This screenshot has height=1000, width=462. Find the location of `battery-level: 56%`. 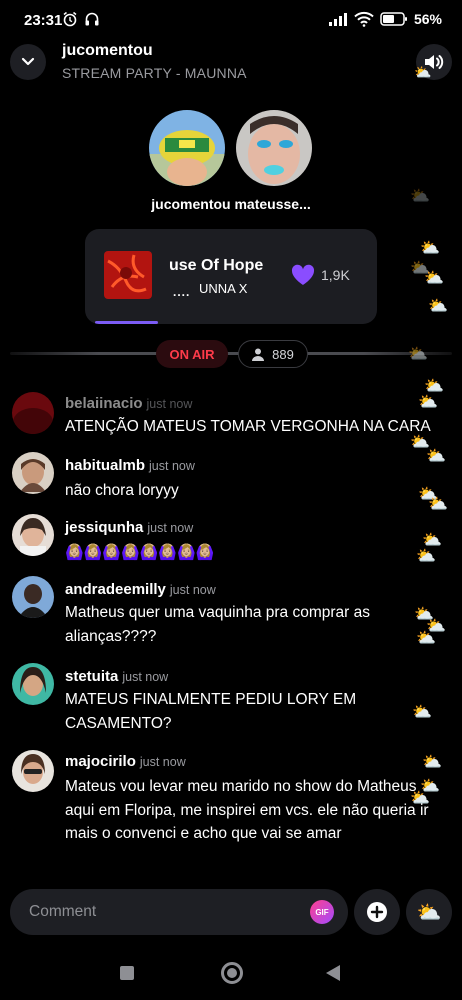

battery-level: 56% is located at coordinates (427, 19).